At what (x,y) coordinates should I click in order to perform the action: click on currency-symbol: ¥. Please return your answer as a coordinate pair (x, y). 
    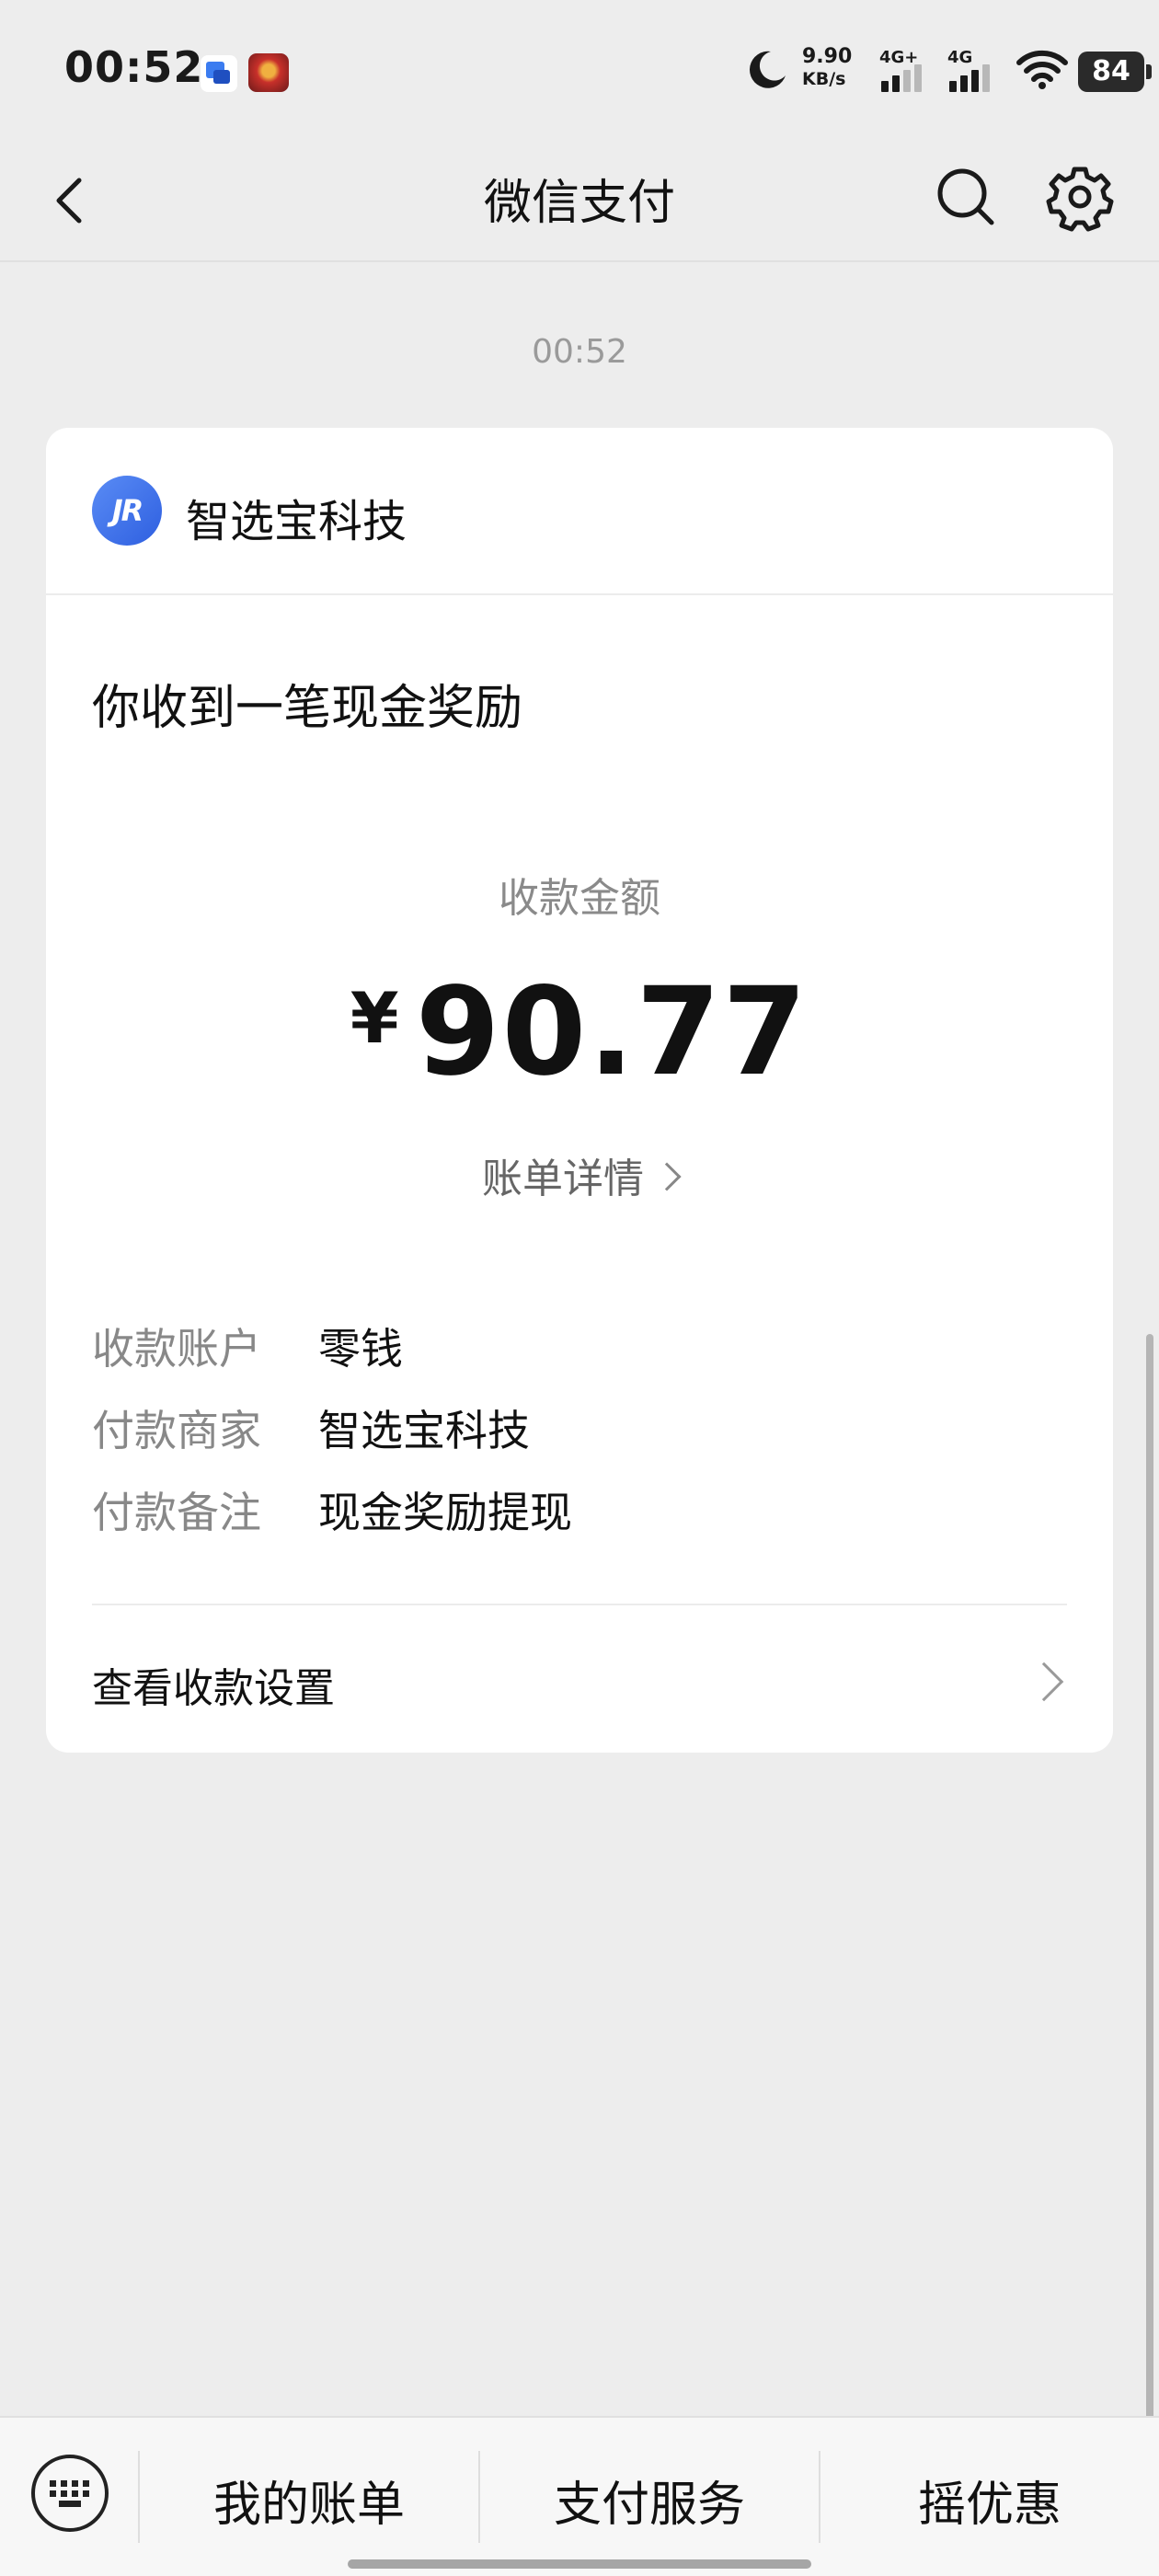
    Looking at the image, I should click on (374, 1018).